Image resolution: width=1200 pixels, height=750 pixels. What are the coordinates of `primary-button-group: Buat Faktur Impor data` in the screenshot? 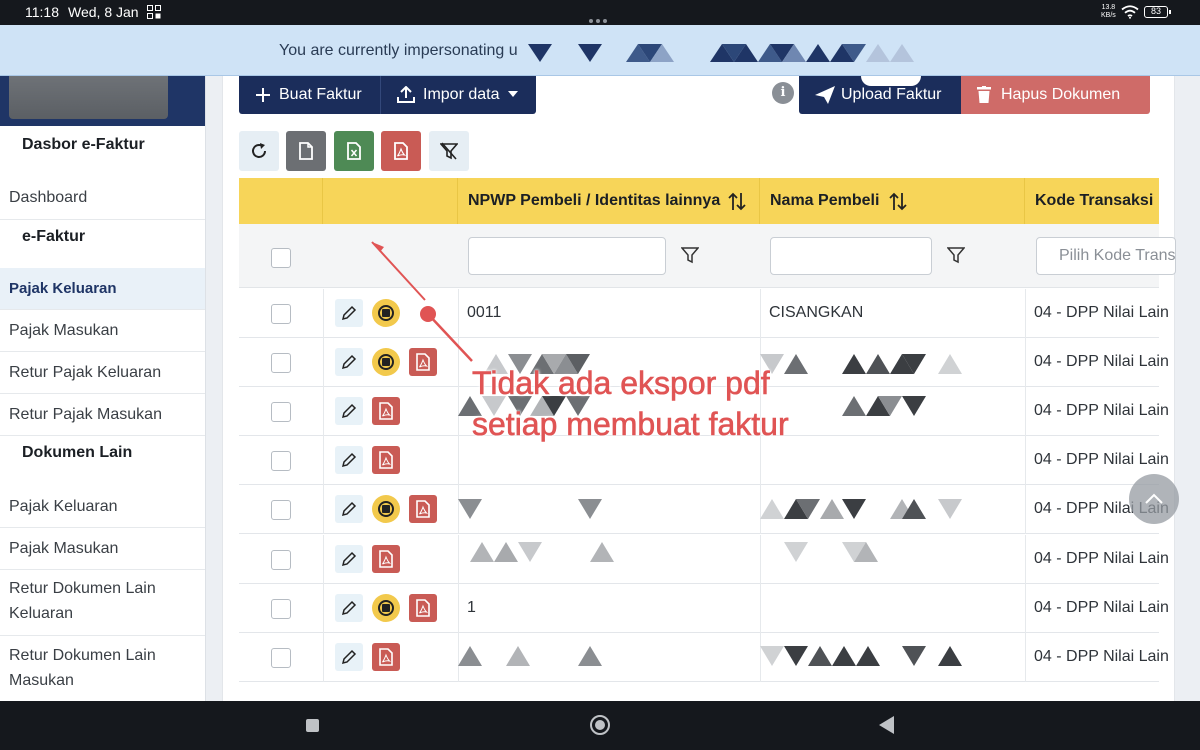 It's located at (387, 95).